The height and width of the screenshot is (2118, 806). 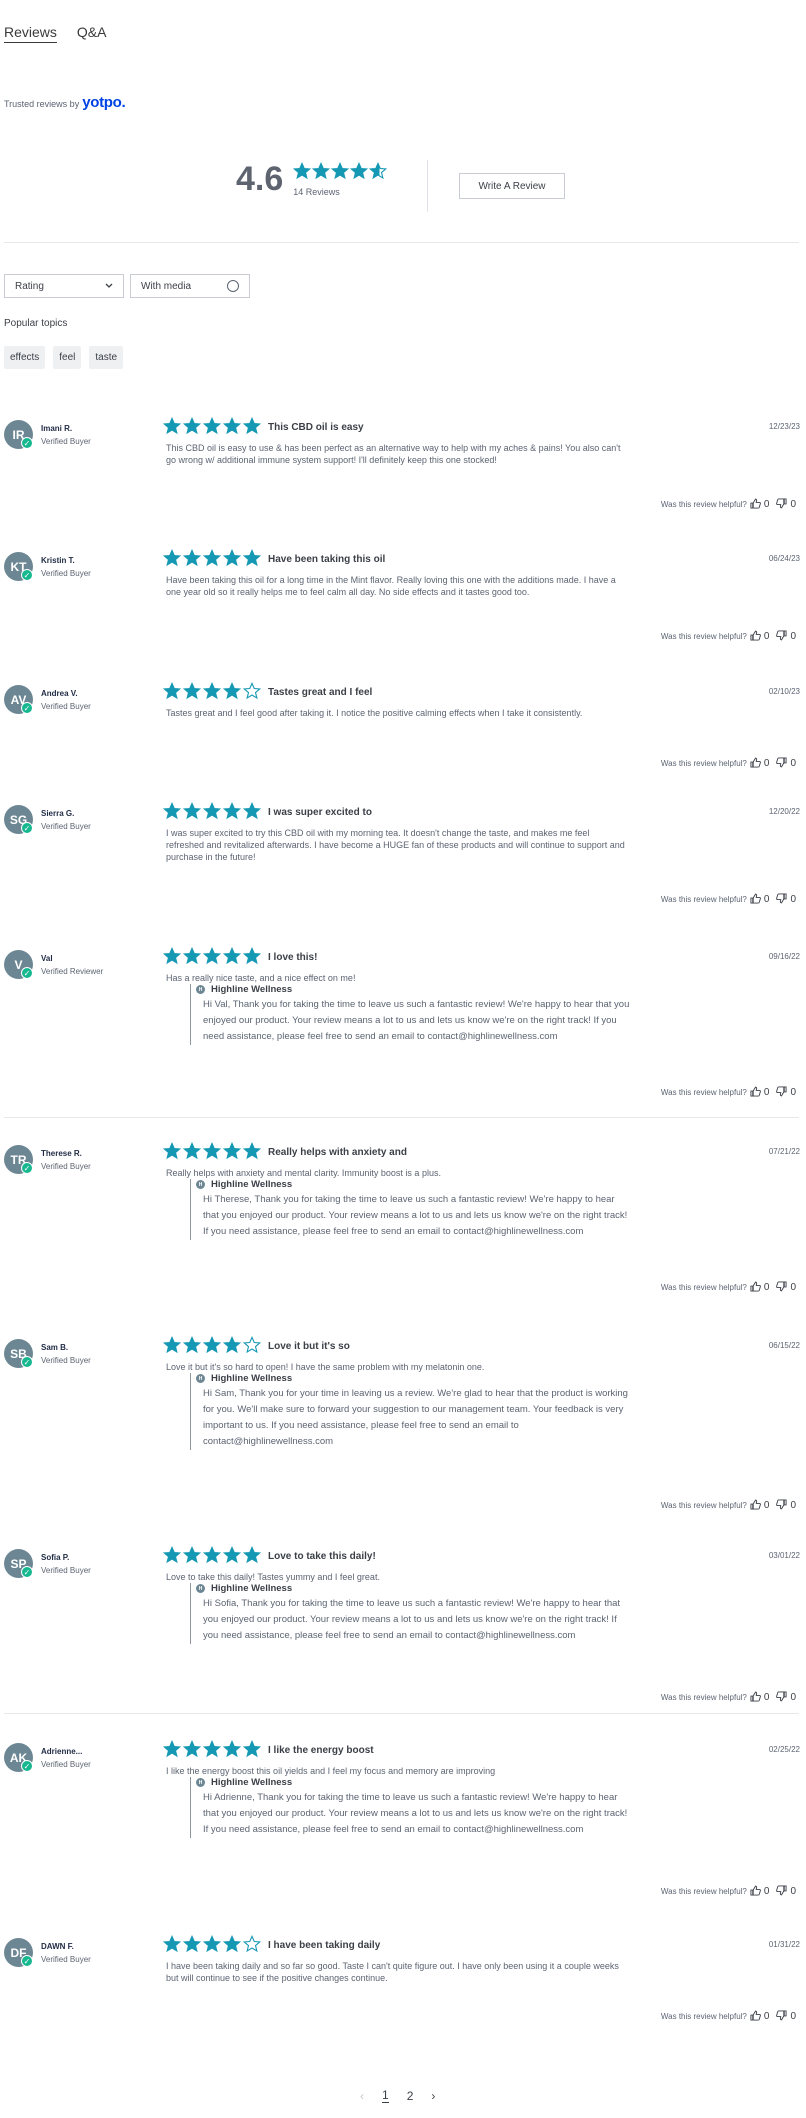 What do you see at coordinates (92, 33) in the screenshot?
I see `tab-qa: Q&A` at bounding box center [92, 33].